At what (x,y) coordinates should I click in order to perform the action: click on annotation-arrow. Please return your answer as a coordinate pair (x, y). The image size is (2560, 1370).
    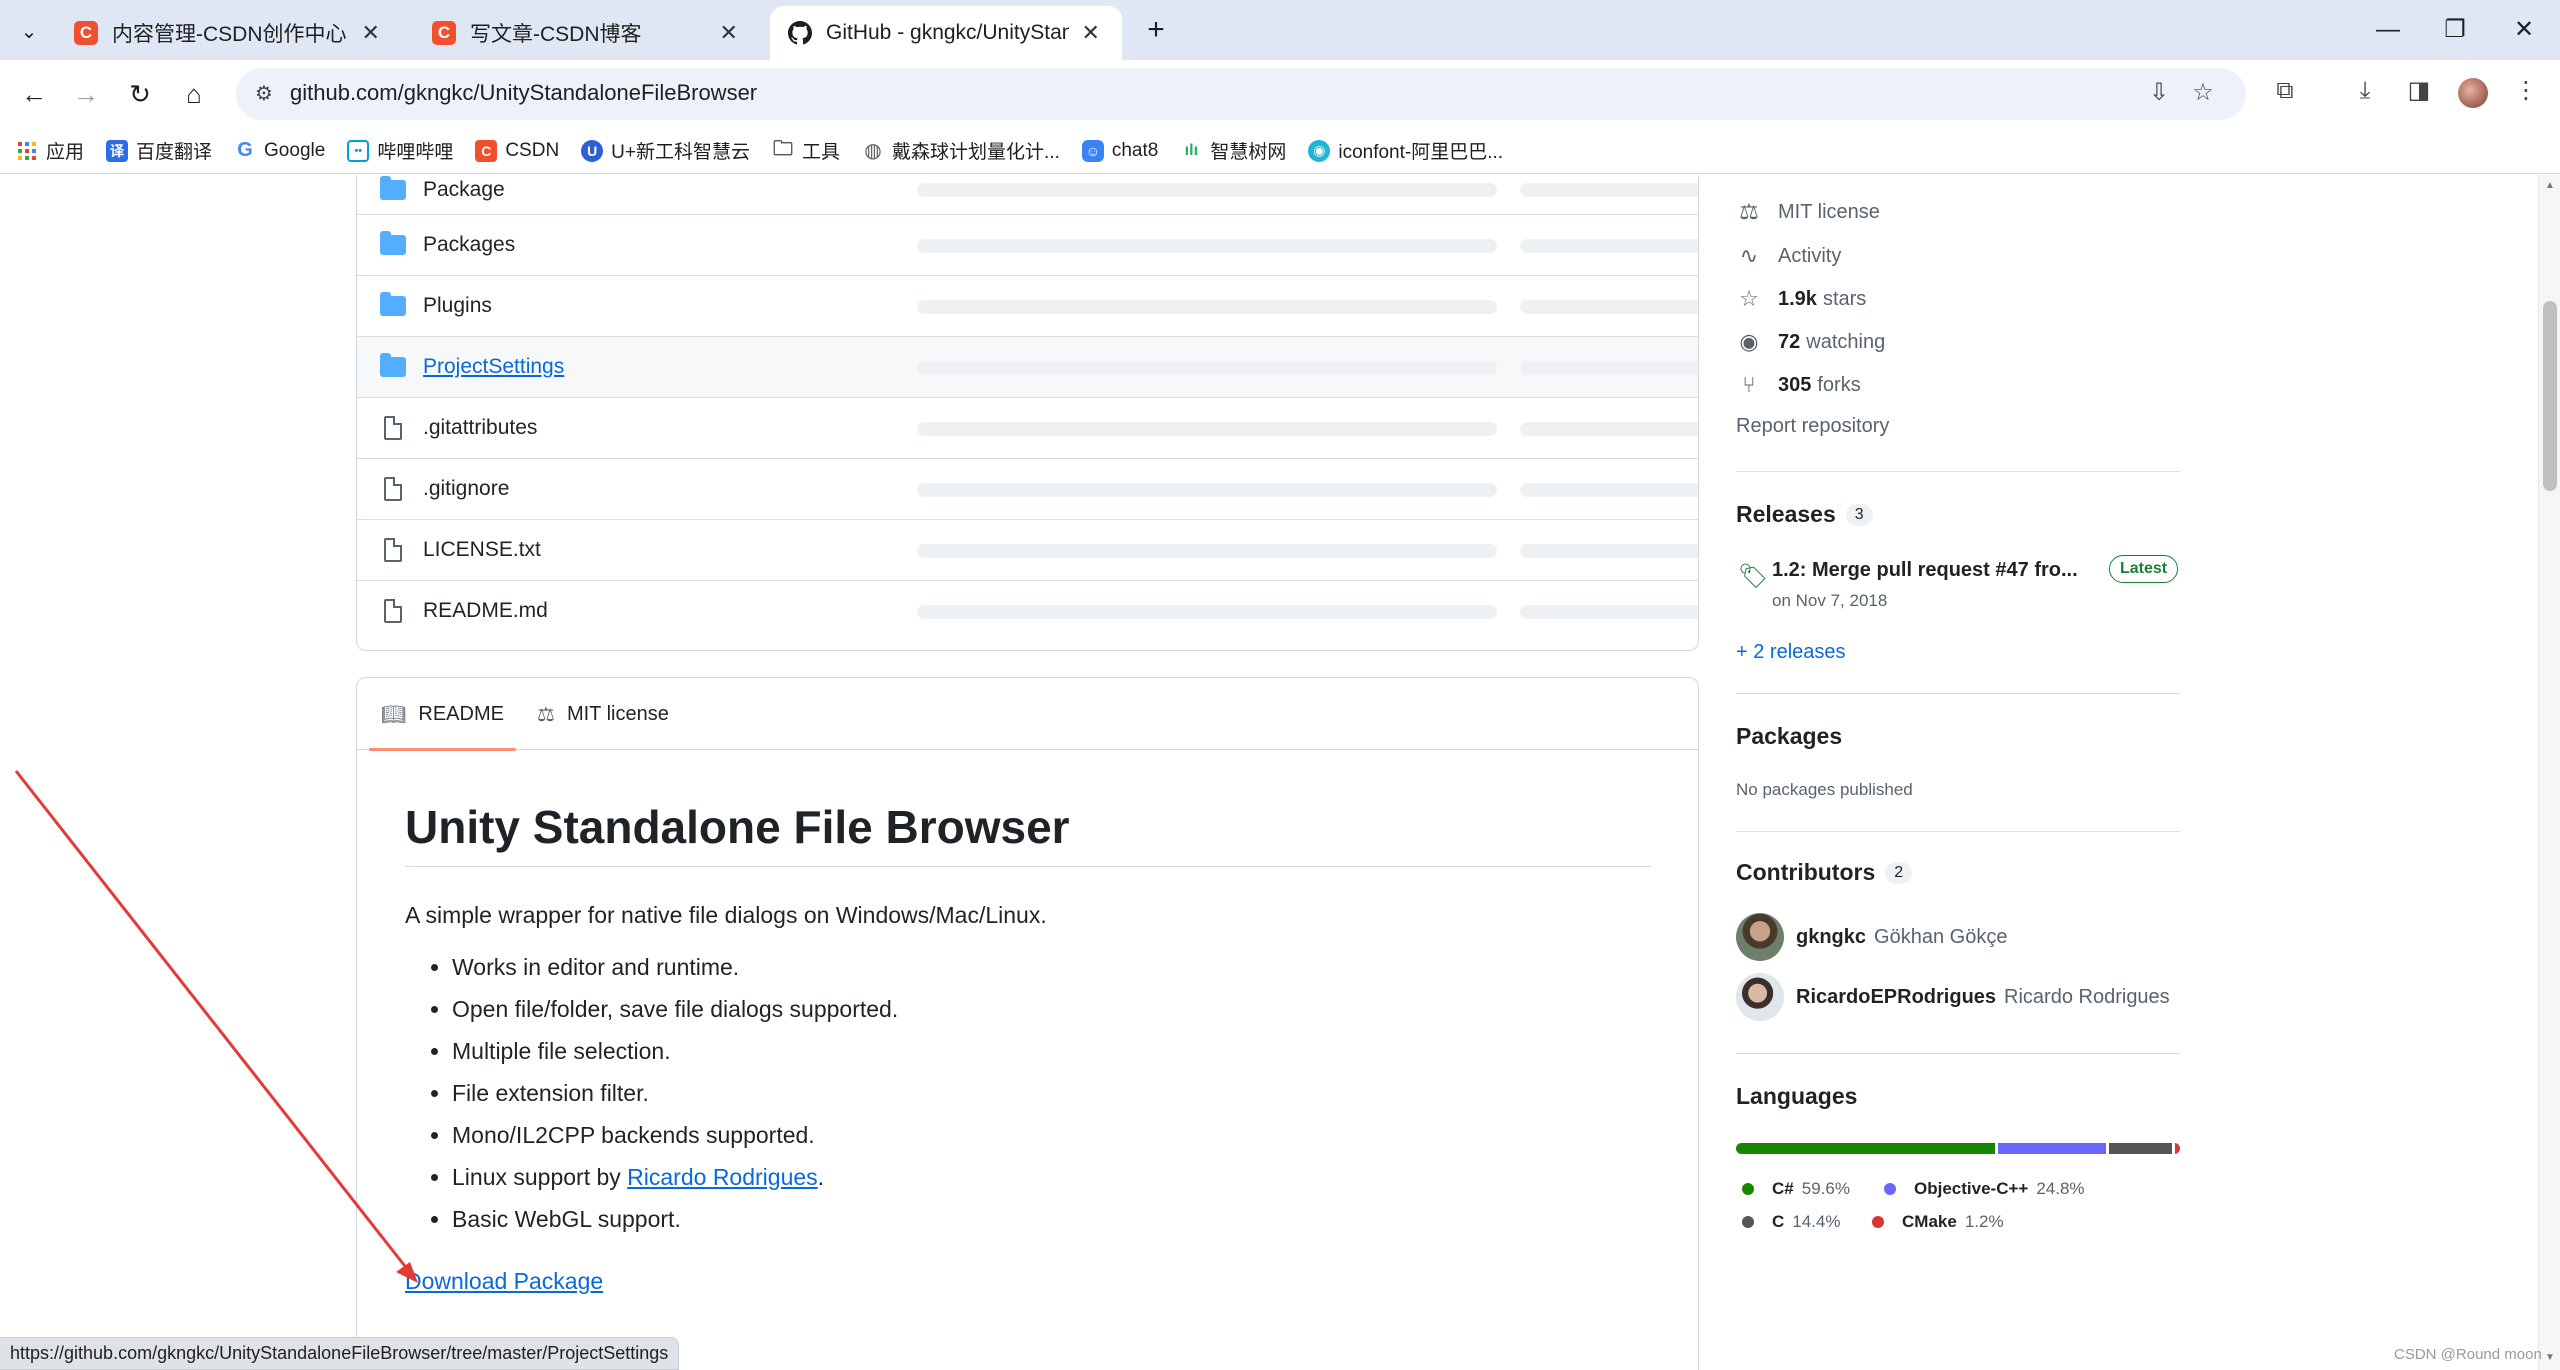
    Looking at the image, I should click on (216, 1026).